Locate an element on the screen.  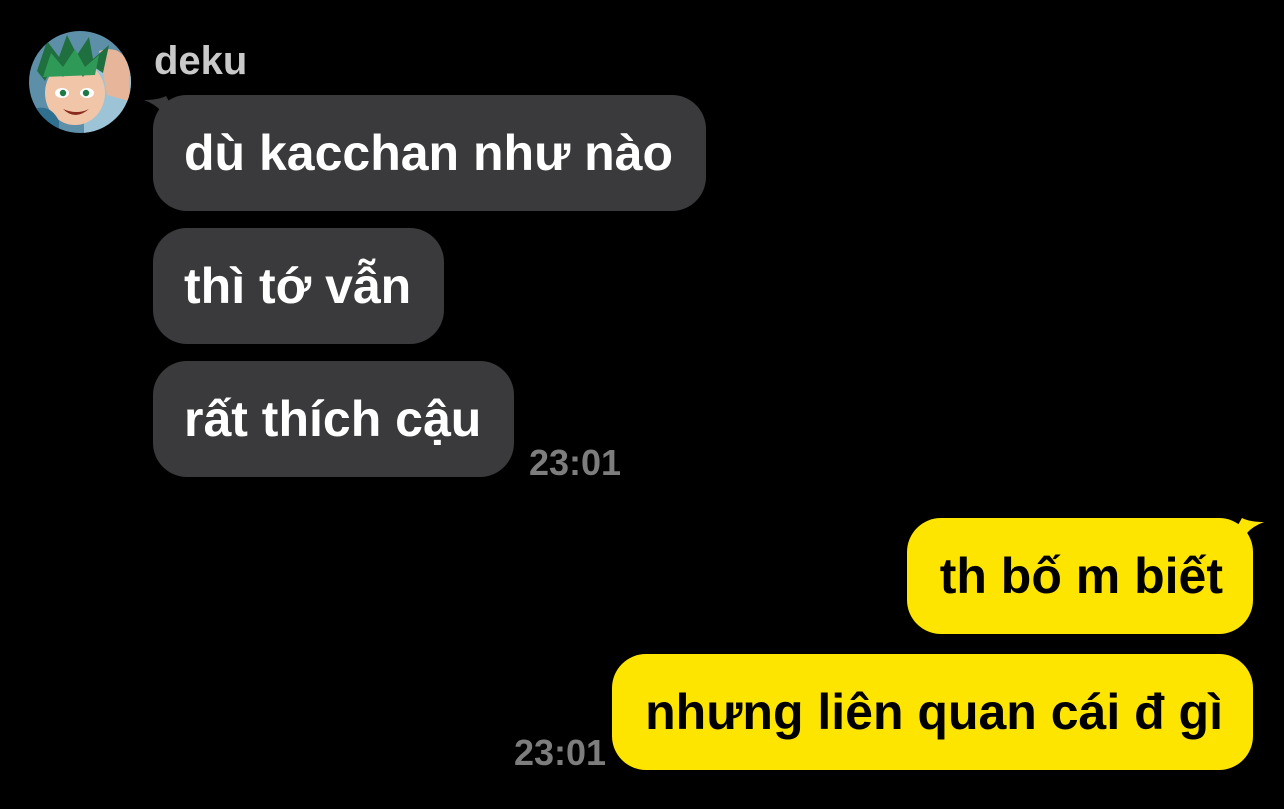
outgoing-message-bubble: th bố m biết is located at coordinates (1079, 576).